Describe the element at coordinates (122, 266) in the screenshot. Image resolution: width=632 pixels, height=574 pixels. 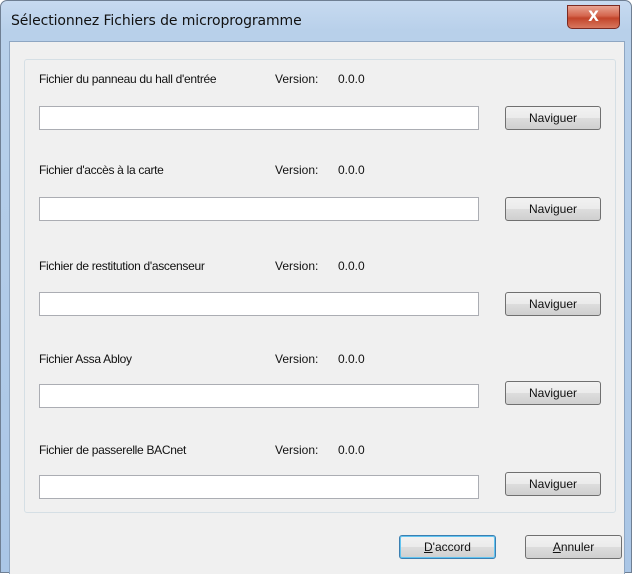
I see `file-label-elevator: Fichier de restitution d'ascenseur` at that location.